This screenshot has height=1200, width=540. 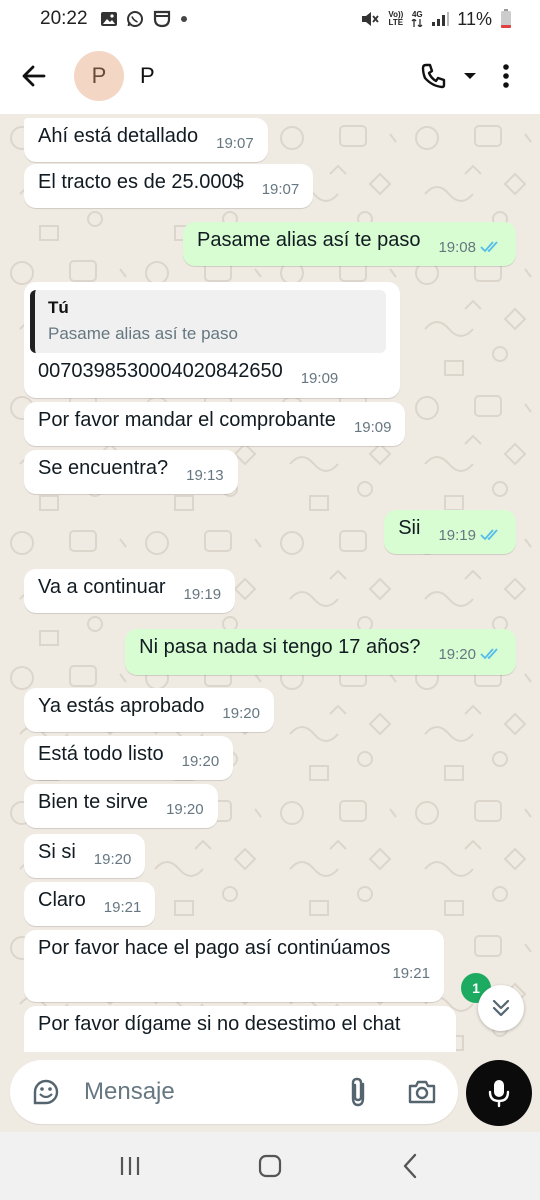 I want to click on message-incoming: Ahí está detallado 19:07, so click(x=146, y=140).